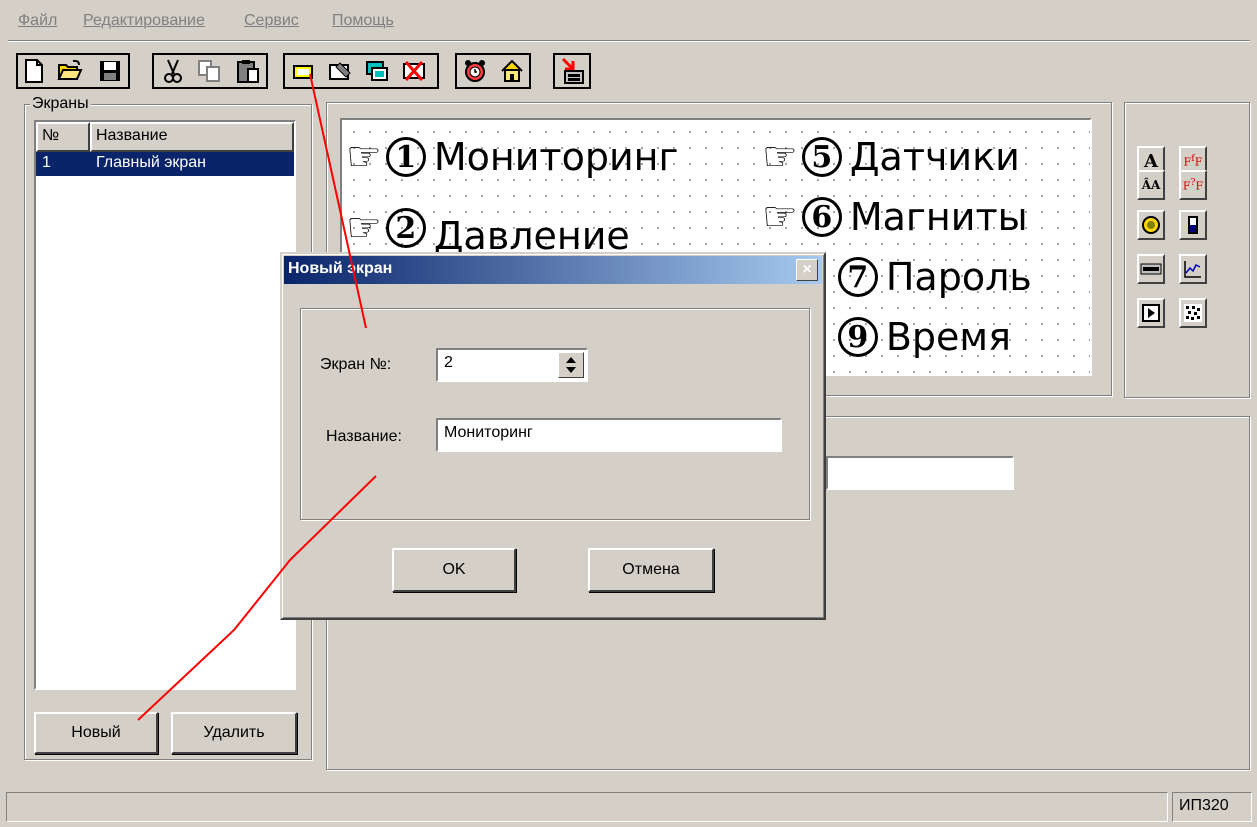 Image resolution: width=1257 pixels, height=827 pixels. What do you see at coordinates (34, 71) in the screenshot?
I see `new-file-icon` at bounding box center [34, 71].